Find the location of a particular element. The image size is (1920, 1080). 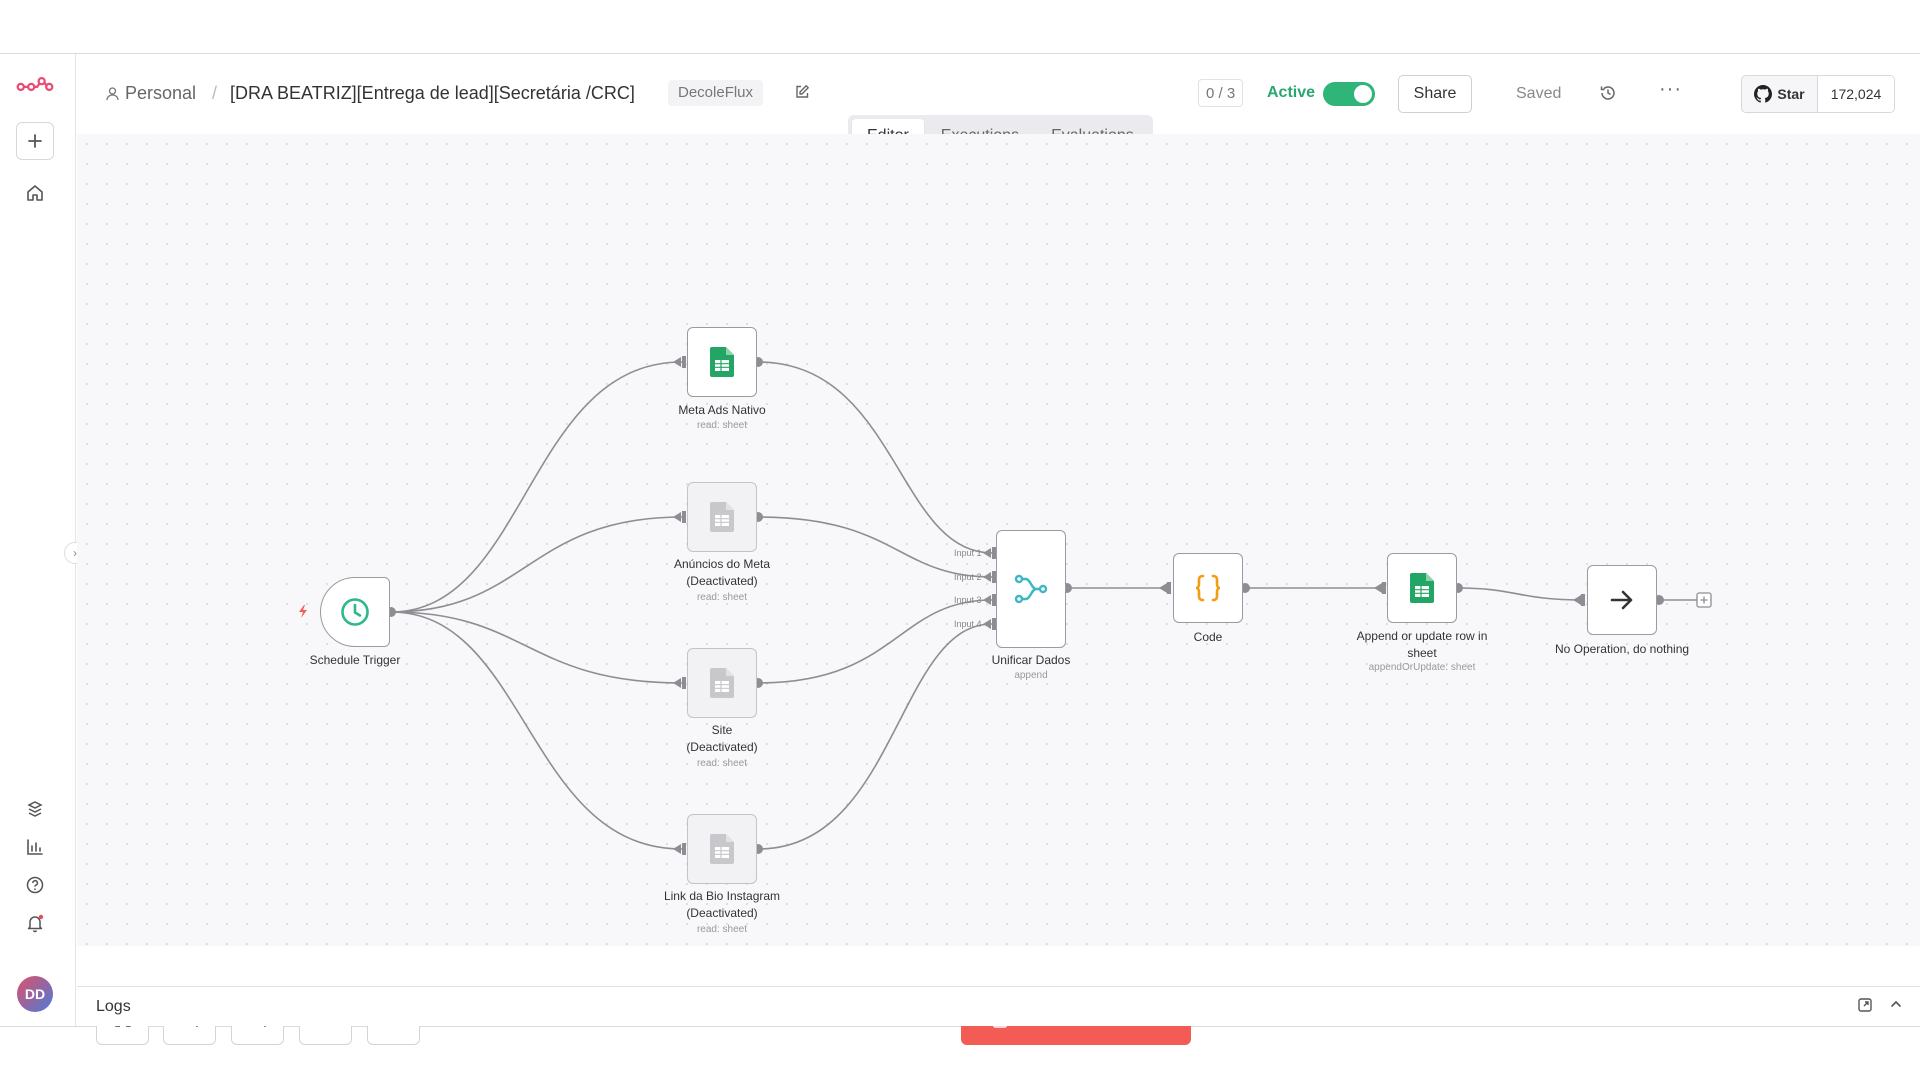

github-icon is located at coordinates (1763, 94).